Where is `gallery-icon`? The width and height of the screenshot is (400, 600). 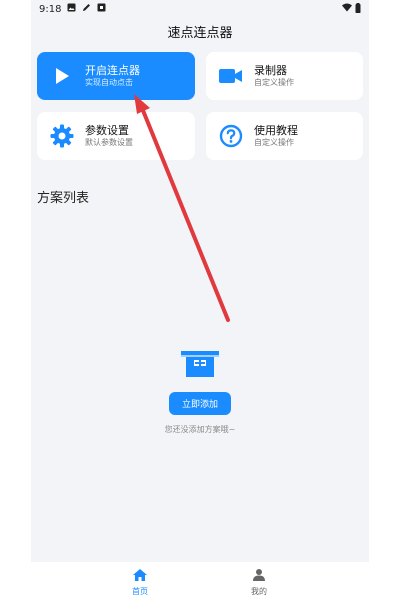 gallery-icon is located at coordinates (71, 9).